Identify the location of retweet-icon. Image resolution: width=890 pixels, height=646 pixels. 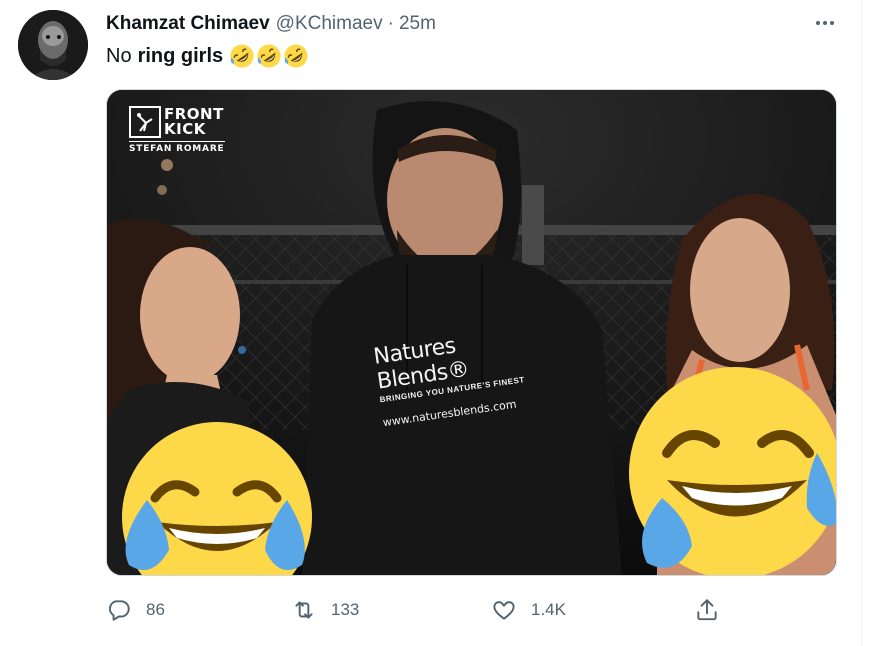
(304, 610).